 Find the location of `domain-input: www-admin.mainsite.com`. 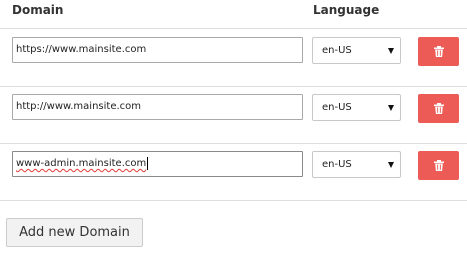

domain-input: www-admin.mainsite.com is located at coordinates (157, 164).